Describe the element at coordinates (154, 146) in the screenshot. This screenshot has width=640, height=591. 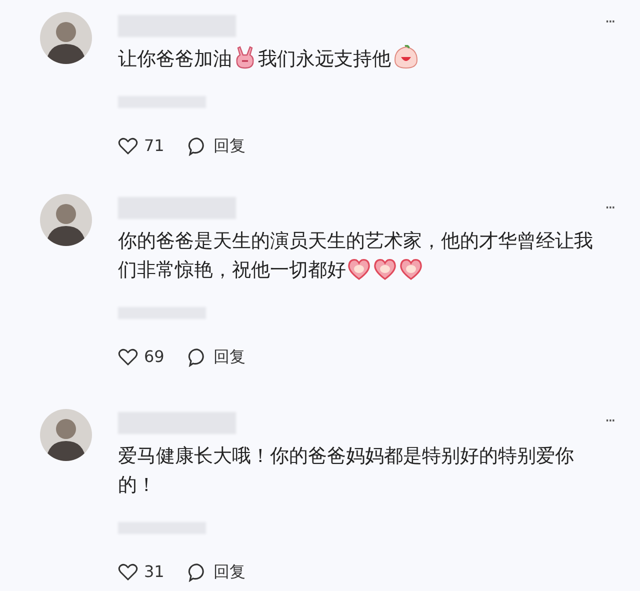
I see `like-count: 71` at that location.